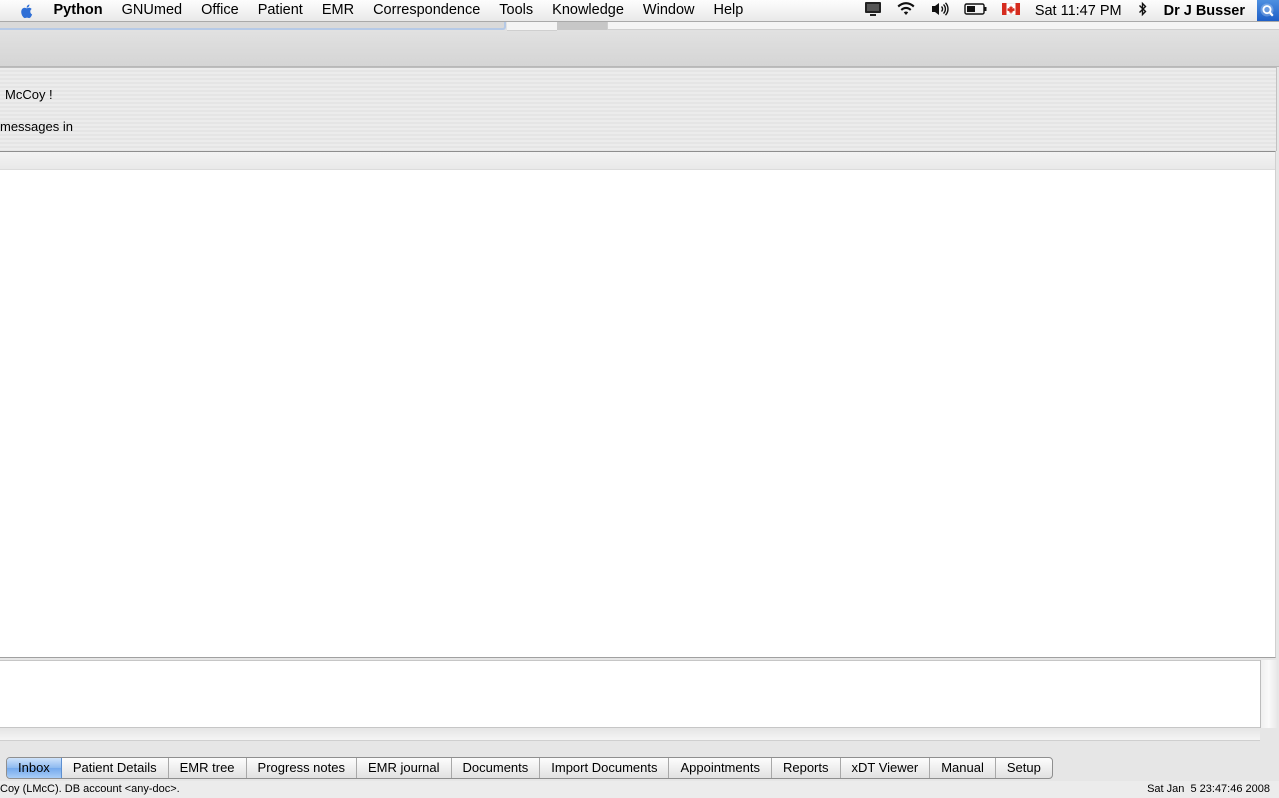 This screenshot has height=798, width=1279. Describe the element at coordinates (630, 694) in the screenshot. I see `message-details-pane` at that location.